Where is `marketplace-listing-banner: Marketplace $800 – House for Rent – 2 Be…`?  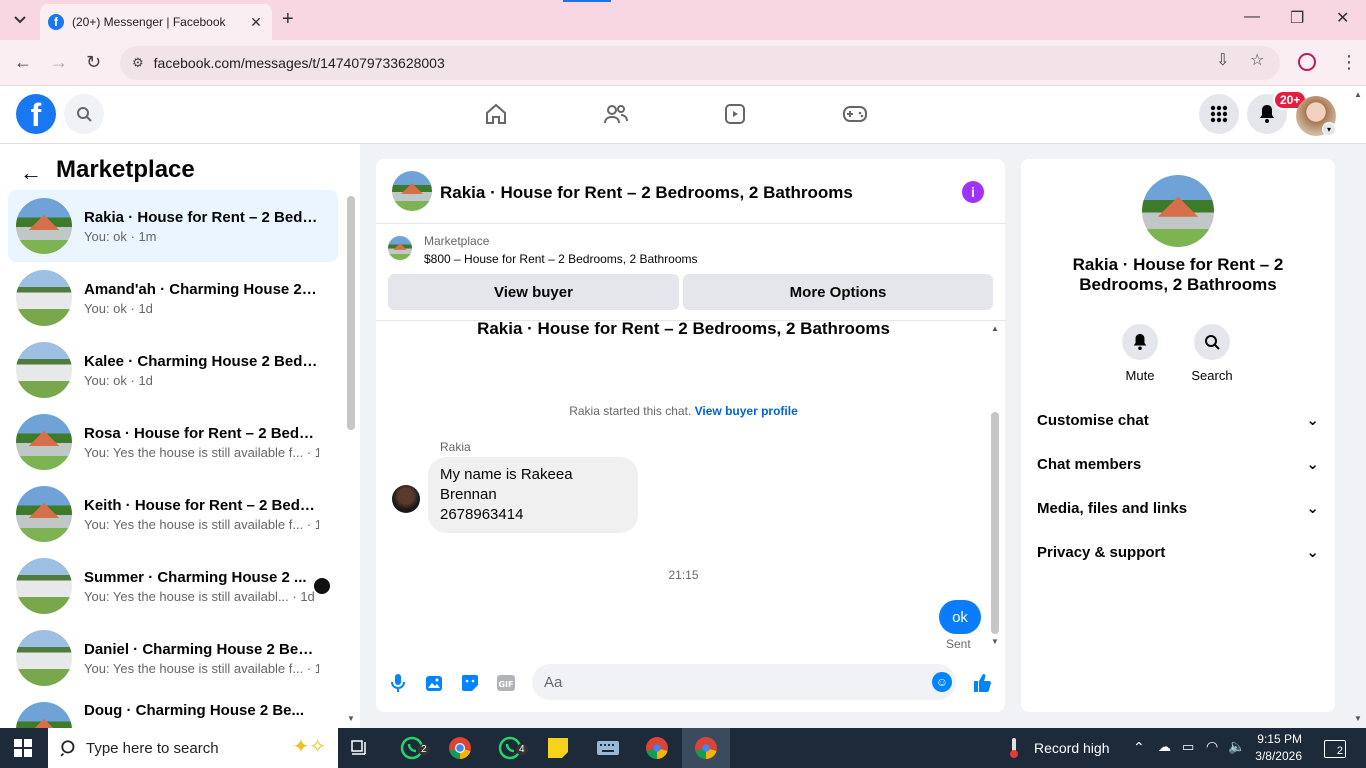
marketplace-listing-banner: Marketplace $800 – House for Rent – 2 Be… is located at coordinates (690, 272).